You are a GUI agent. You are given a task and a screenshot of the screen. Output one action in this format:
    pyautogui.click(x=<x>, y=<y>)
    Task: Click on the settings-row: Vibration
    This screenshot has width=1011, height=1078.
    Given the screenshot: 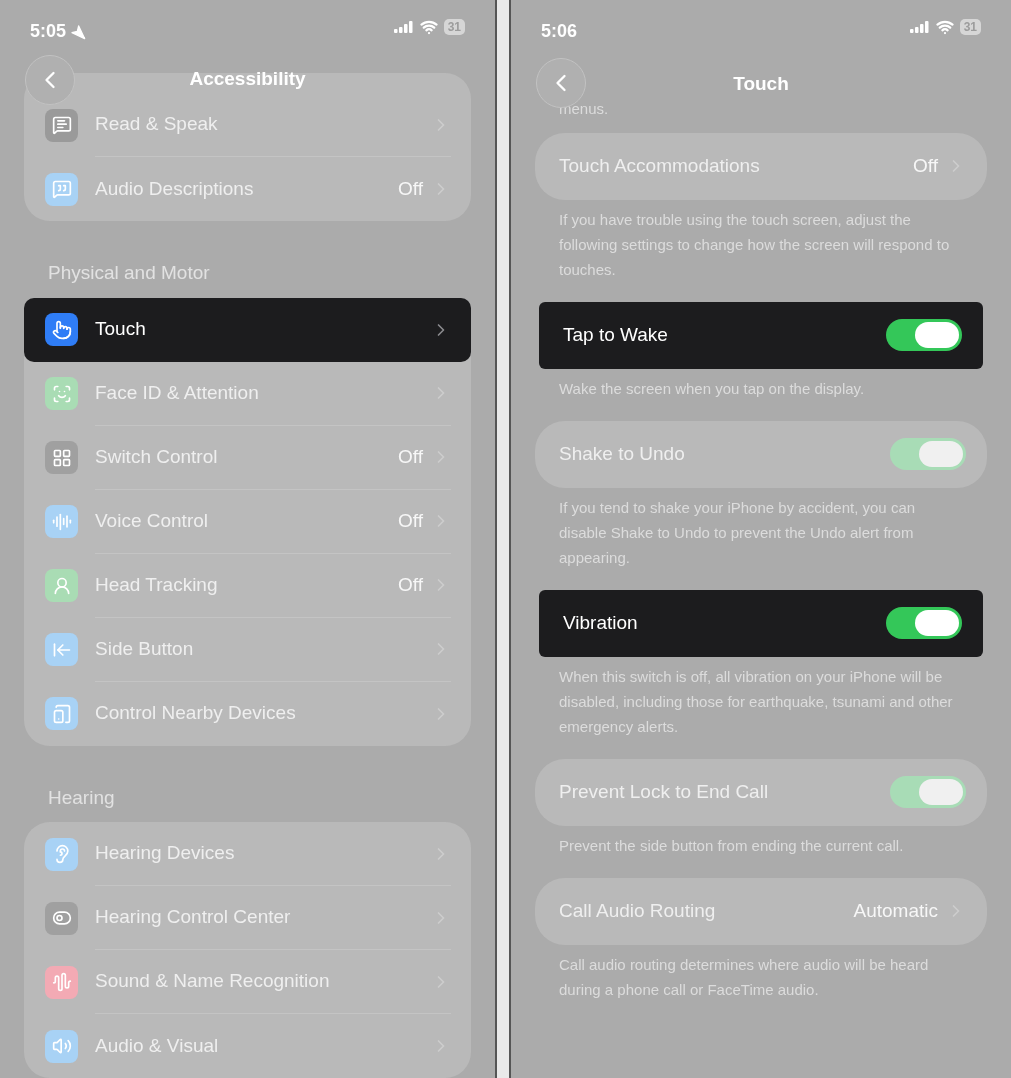 What is the action you would take?
    pyautogui.click(x=761, y=623)
    